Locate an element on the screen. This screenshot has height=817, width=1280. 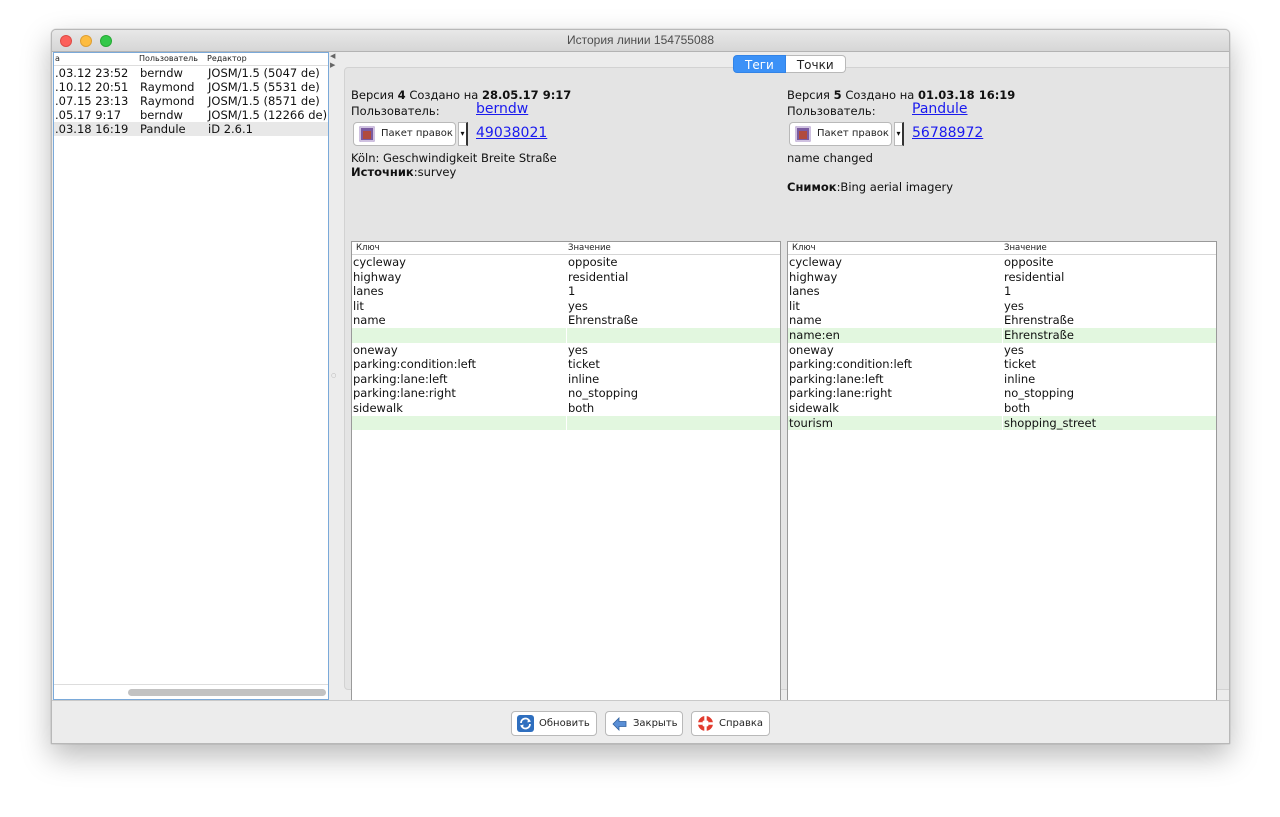
column-editor: Редактор is located at coordinates (227, 58).